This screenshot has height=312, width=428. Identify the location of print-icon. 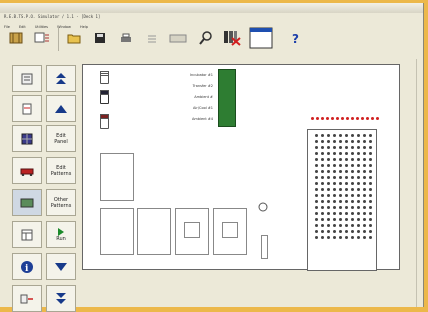
(126, 38).